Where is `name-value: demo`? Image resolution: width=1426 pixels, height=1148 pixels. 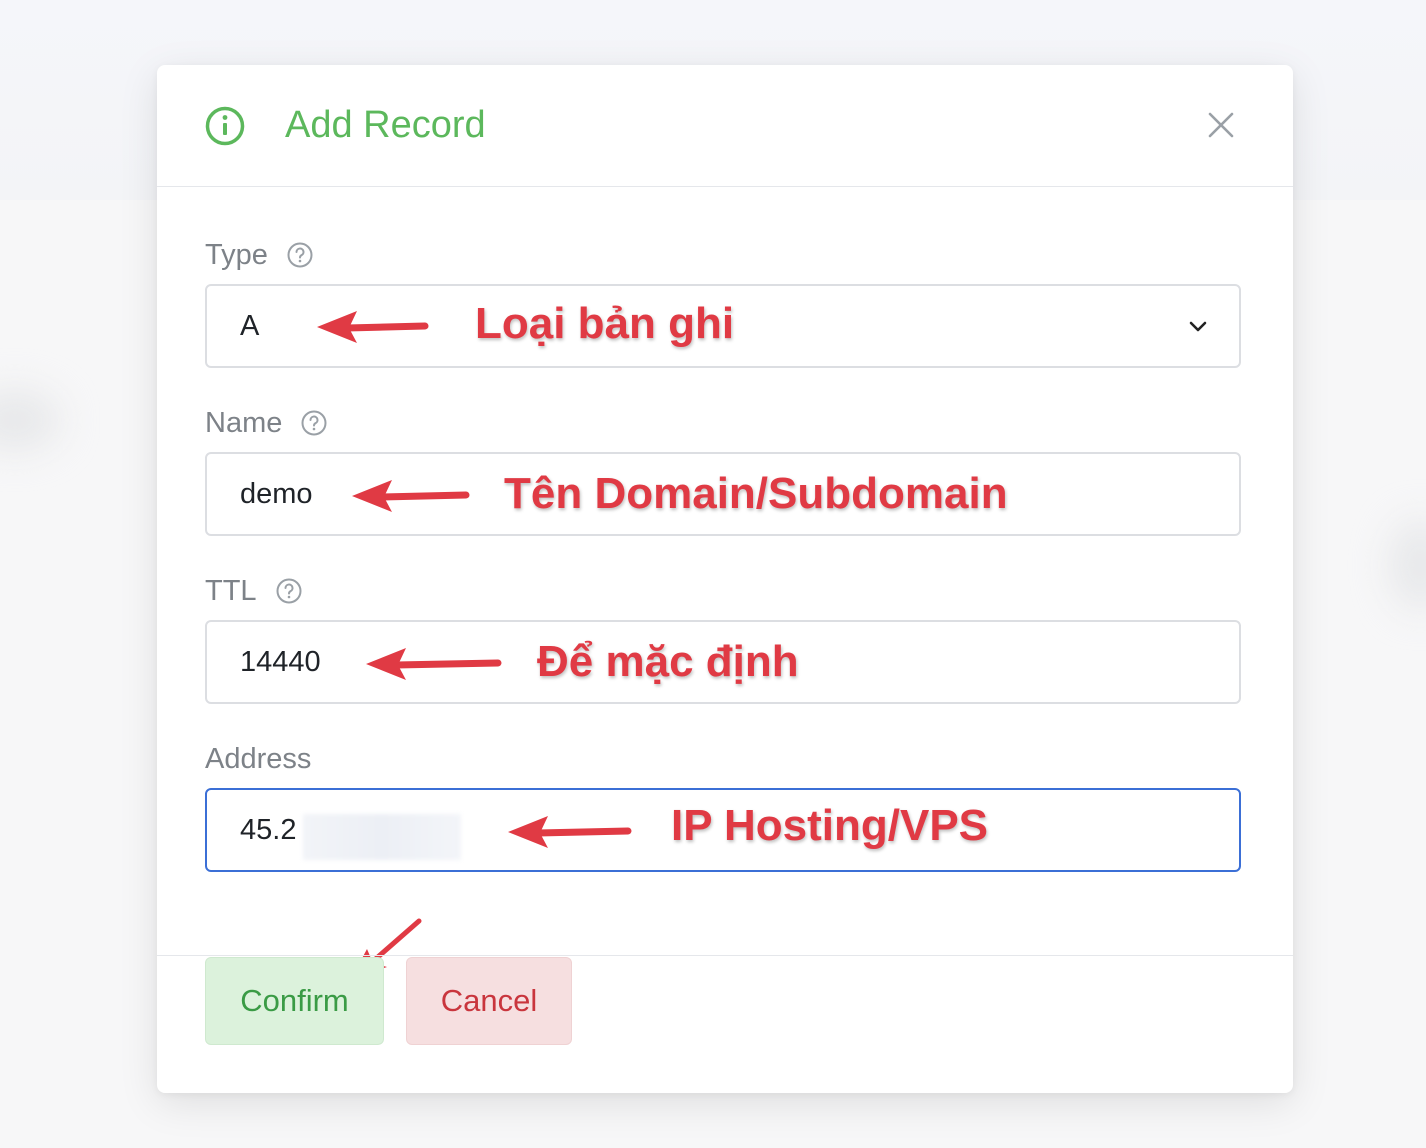
name-value: demo is located at coordinates (276, 494).